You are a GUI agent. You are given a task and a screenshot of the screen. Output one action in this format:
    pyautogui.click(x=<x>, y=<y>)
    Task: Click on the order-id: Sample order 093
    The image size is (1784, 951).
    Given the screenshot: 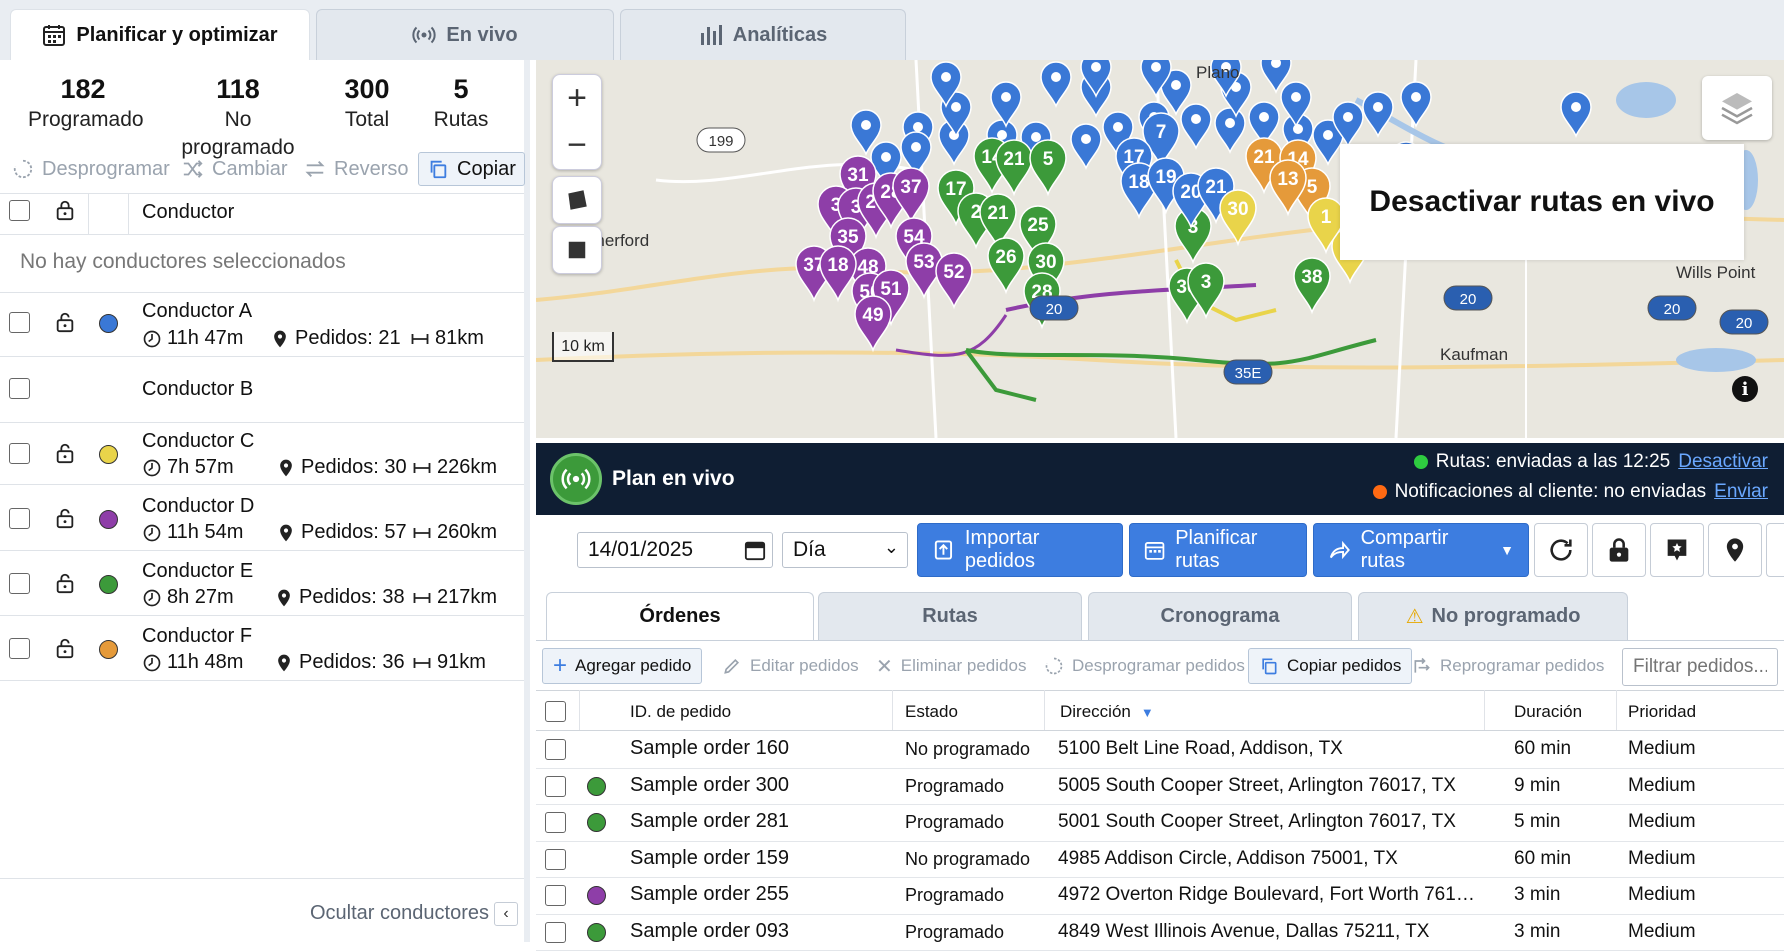 What is the action you would take?
    pyautogui.click(x=758, y=931)
    